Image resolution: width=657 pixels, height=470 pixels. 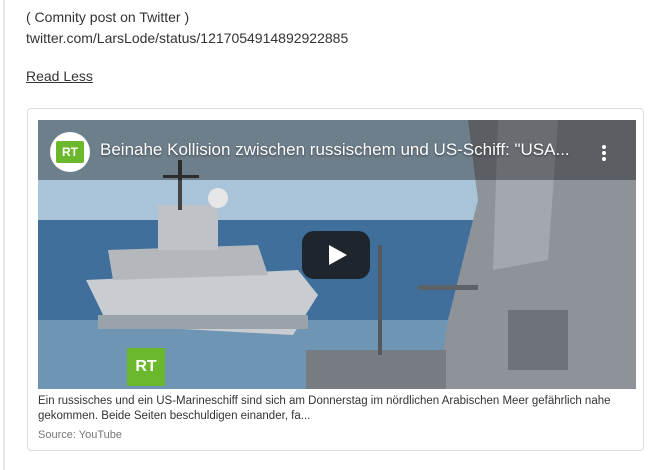 What do you see at coordinates (108, 17) in the screenshot?
I see `post-context: ( Comnity post on Twitter )` at bounding box center [108, 17].